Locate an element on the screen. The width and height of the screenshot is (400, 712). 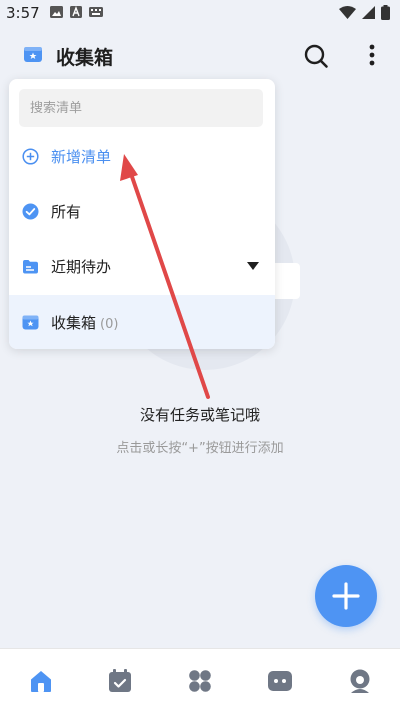
menu-item-inbox: 收集箱 (0) is located at coordinates (142, 322).